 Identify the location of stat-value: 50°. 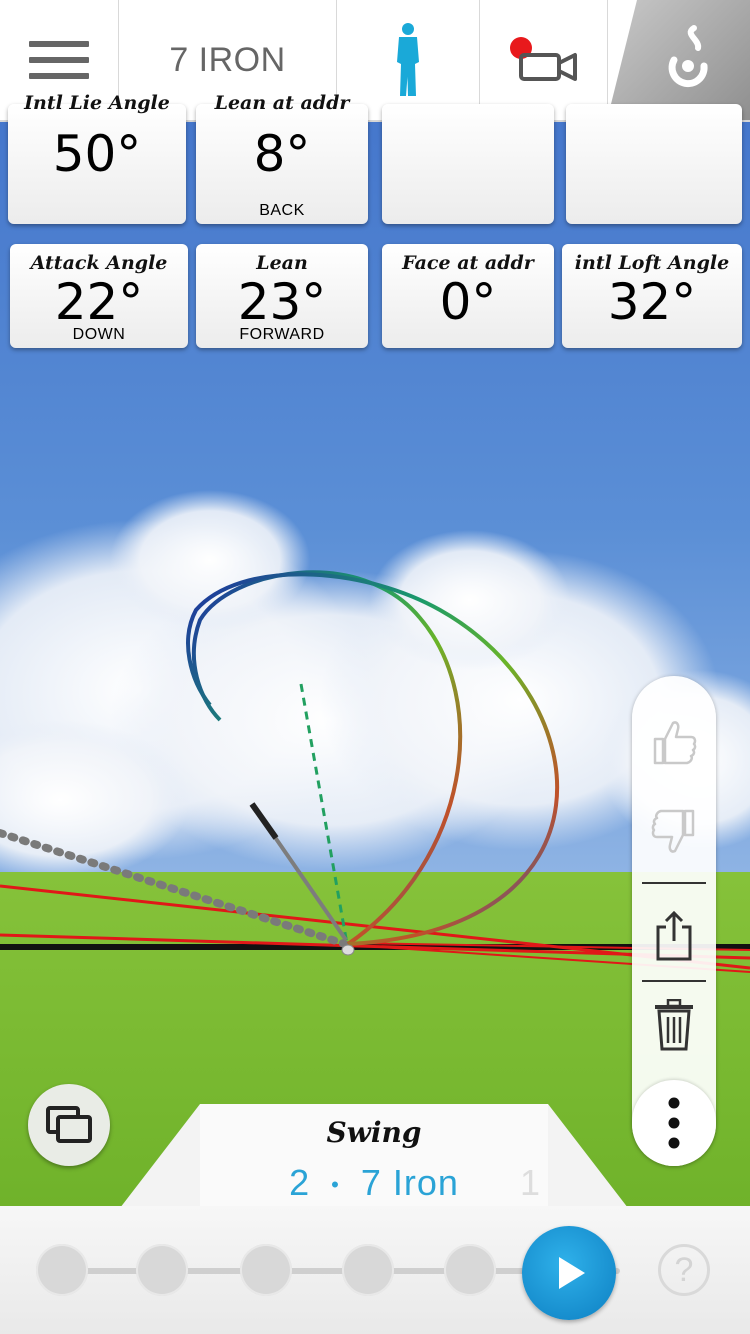
(97, 154).